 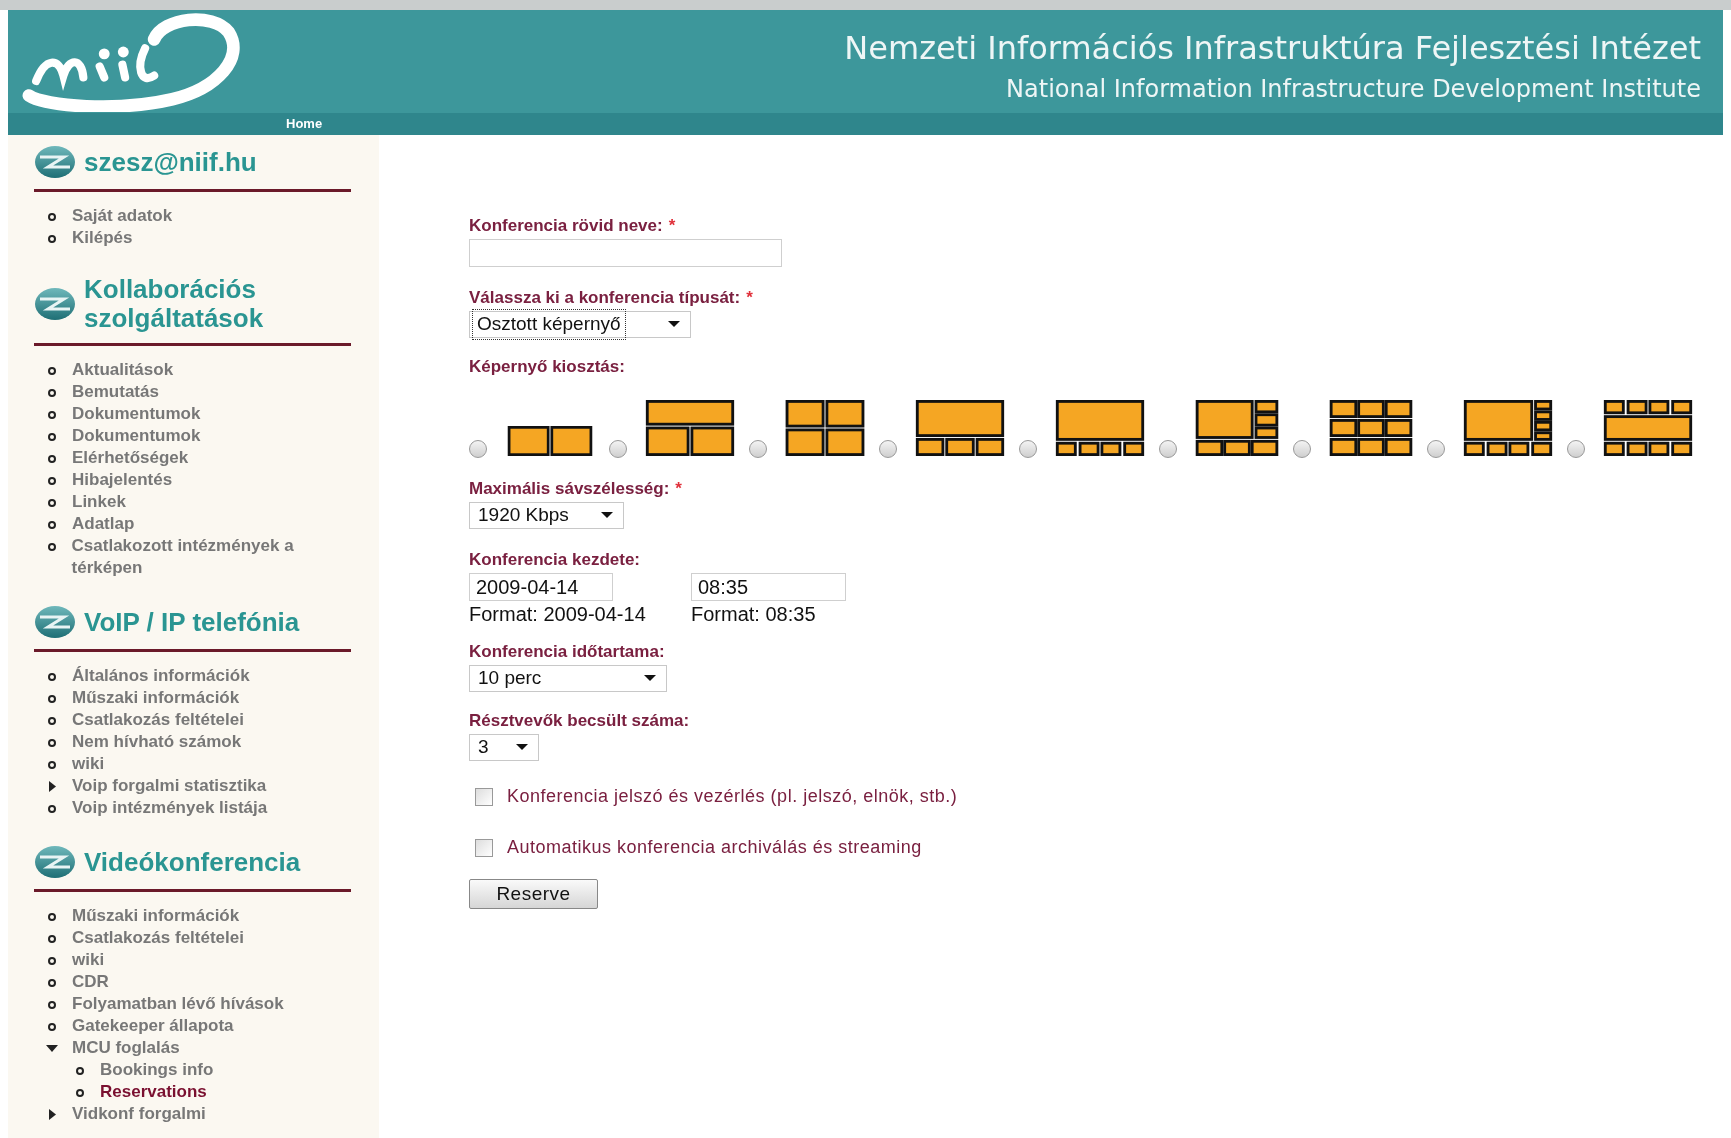 What do you see at coordinates (153, 1092) in the screenshot?
I see `sidebar-link: Reservations` at bounding box center [153, 1092].